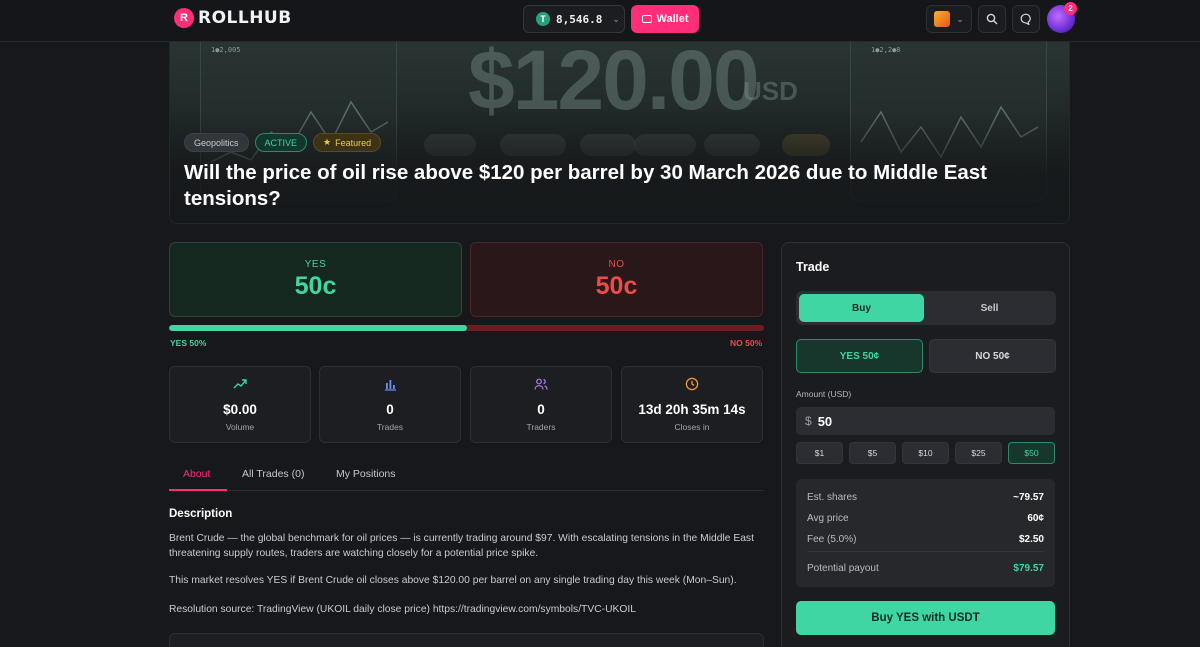 Image resolution: width=1200 pixels, height=647 pixels. Describe the element at coordinates (201, 514) in the screenshot. I see `description-heading: Description` at that location.